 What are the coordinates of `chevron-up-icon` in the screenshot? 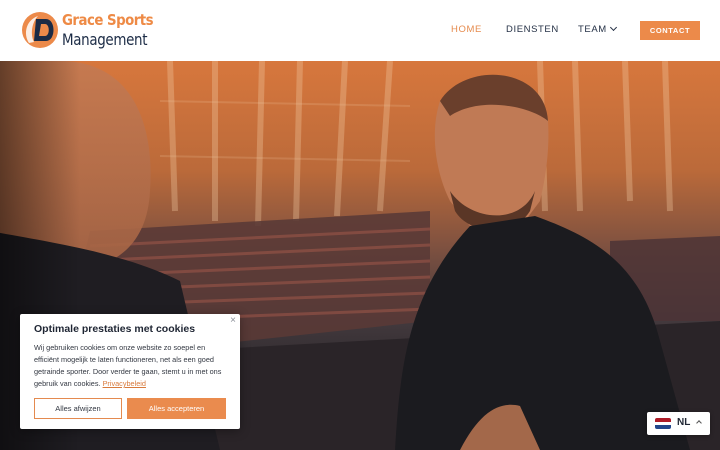 It's located at (699, 423).